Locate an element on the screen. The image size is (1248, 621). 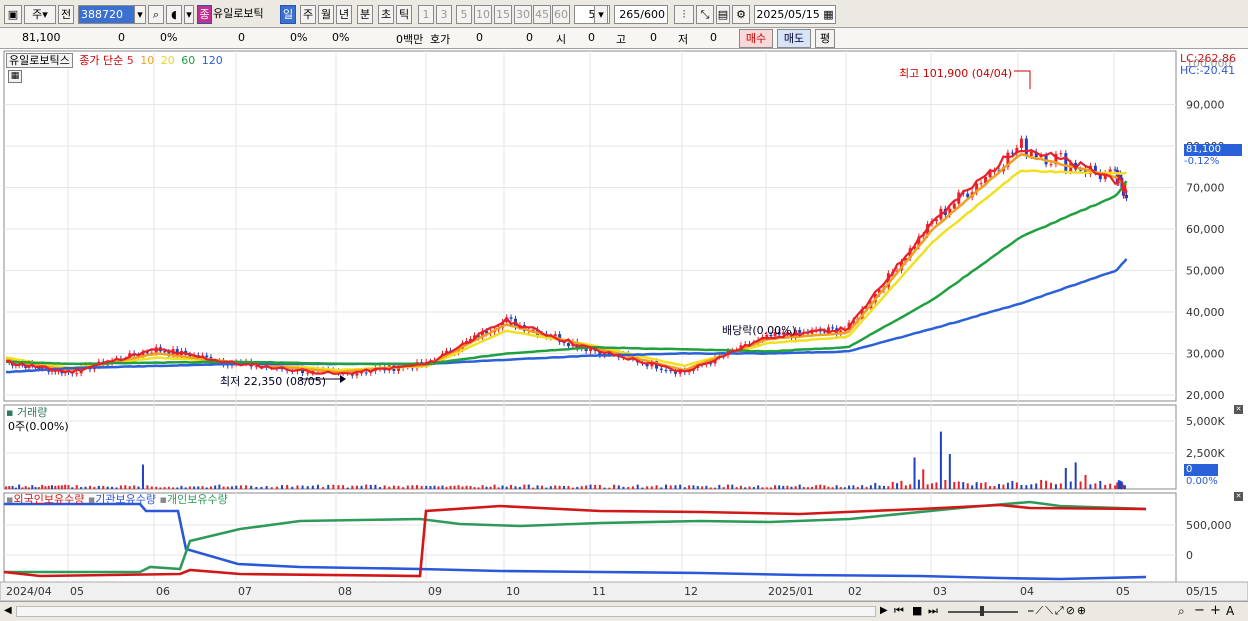
price-y-tick: 90,000 is located at coordinates (1205, 105).